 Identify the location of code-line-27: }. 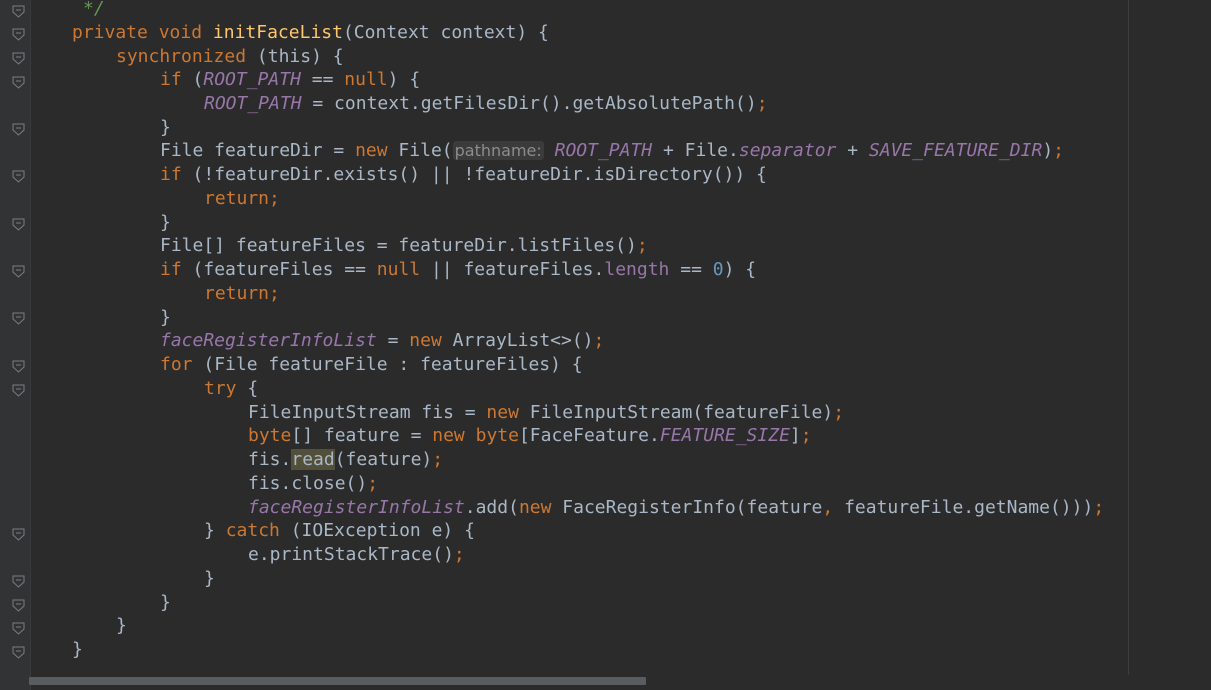
(121, 626).